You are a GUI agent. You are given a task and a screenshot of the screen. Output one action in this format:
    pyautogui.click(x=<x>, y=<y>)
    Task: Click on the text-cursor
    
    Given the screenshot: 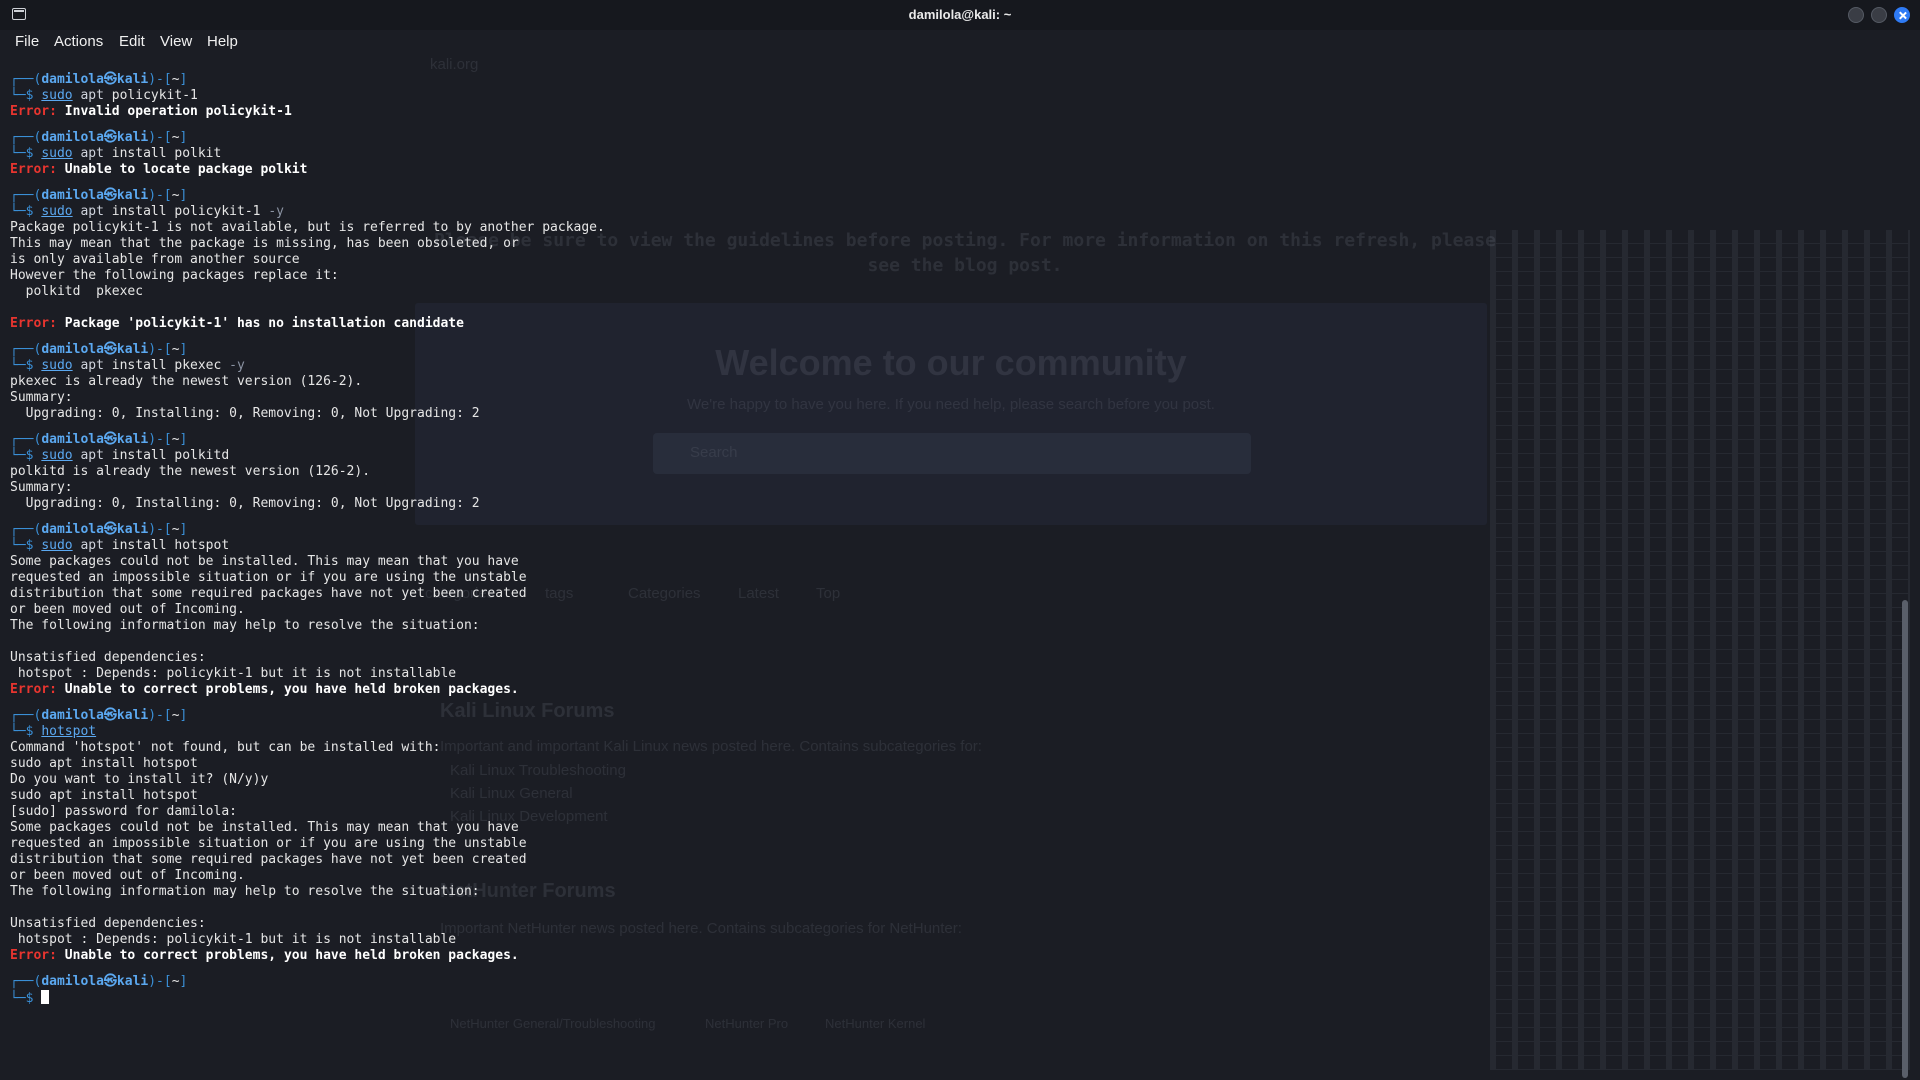 What is the action you would take?
    pyautogui.click(x=45, y=997)
    